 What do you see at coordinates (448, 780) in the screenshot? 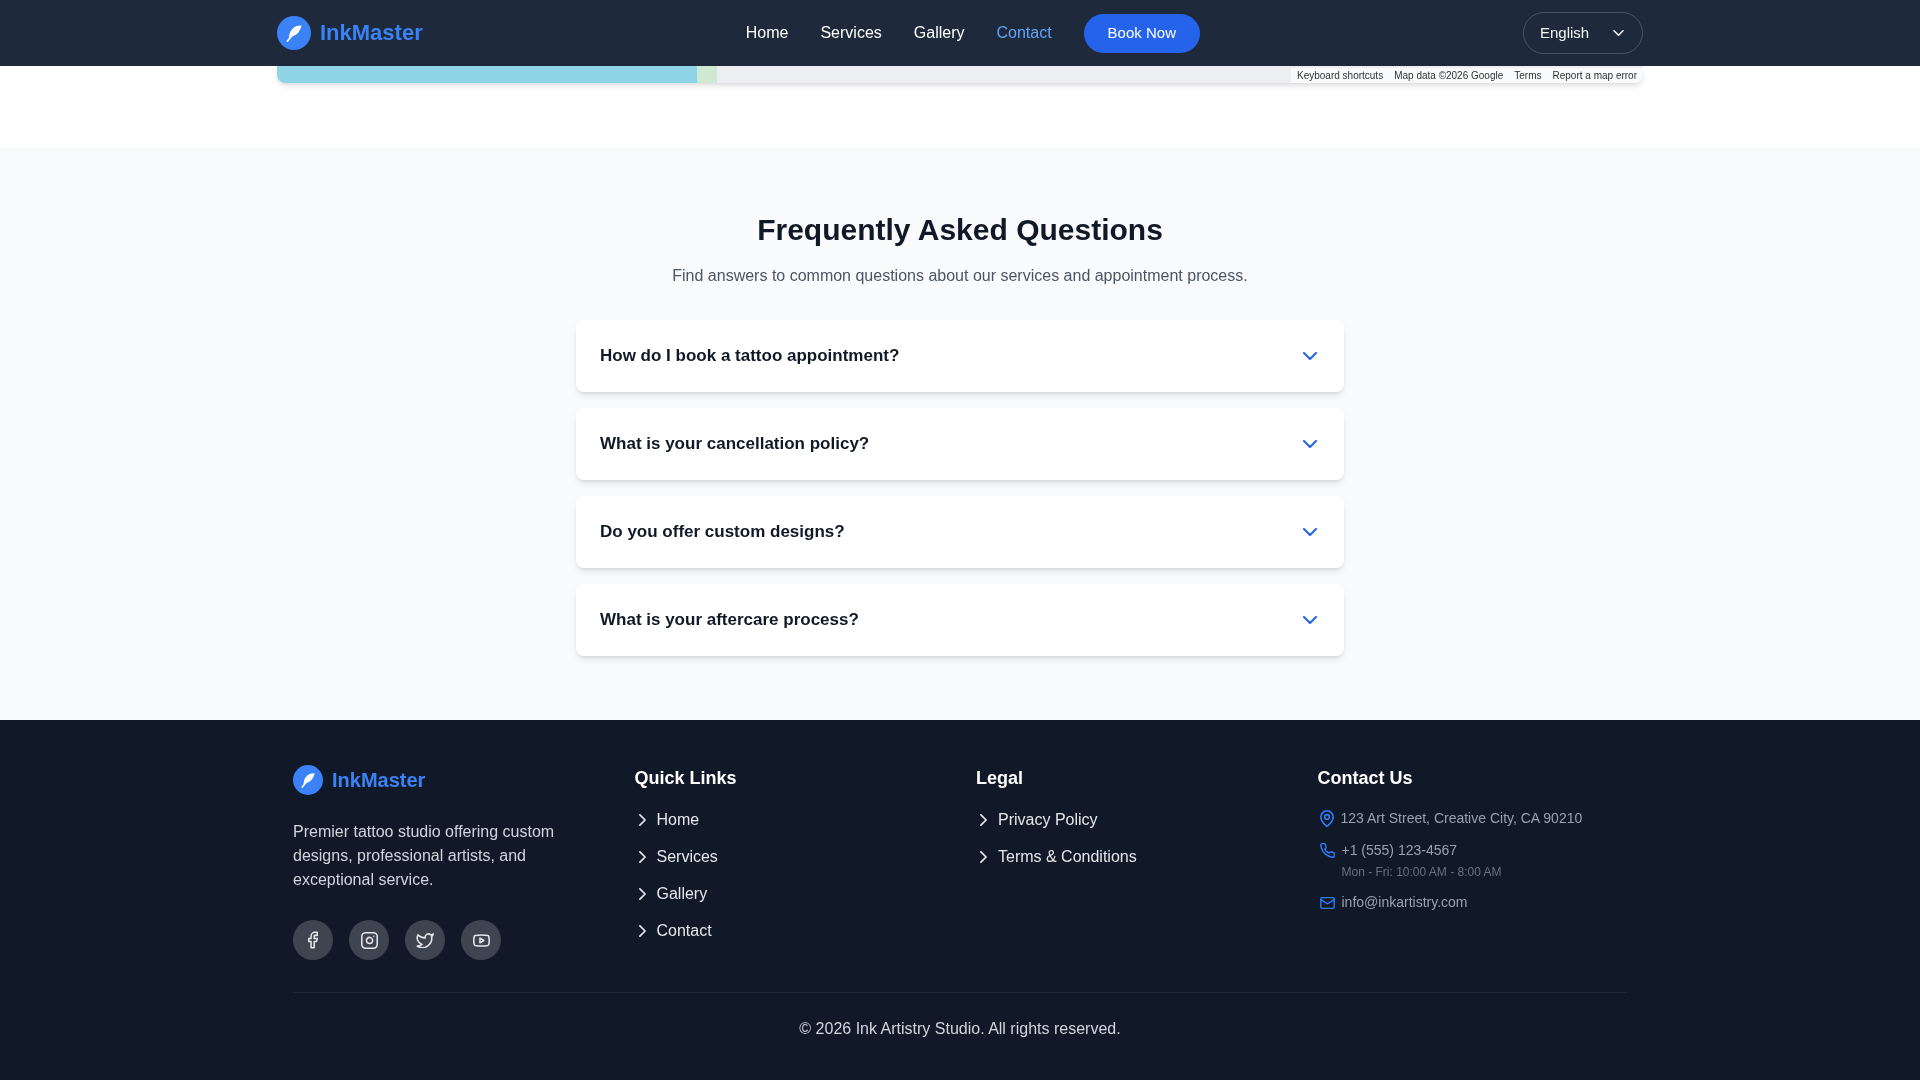
I see `footer-logo-link: InkMaster` at bounding box center [448, 780].